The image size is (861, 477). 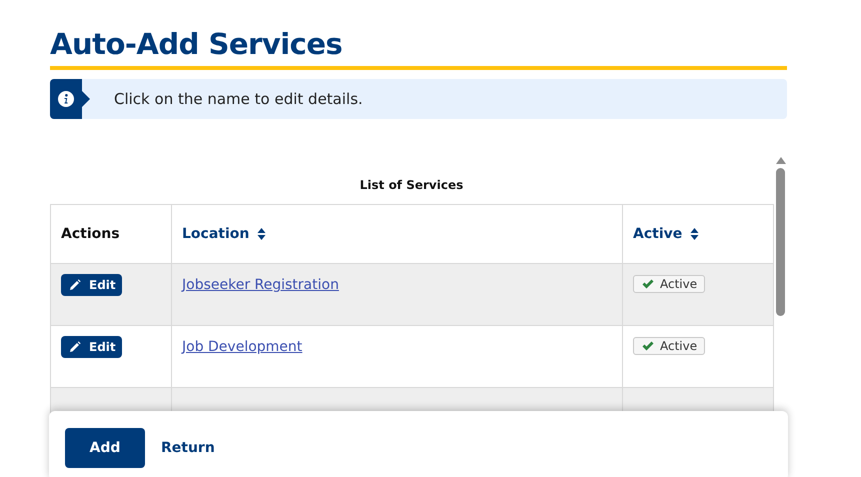 I want to click on add-button: Add, so click(x=105, y=448).